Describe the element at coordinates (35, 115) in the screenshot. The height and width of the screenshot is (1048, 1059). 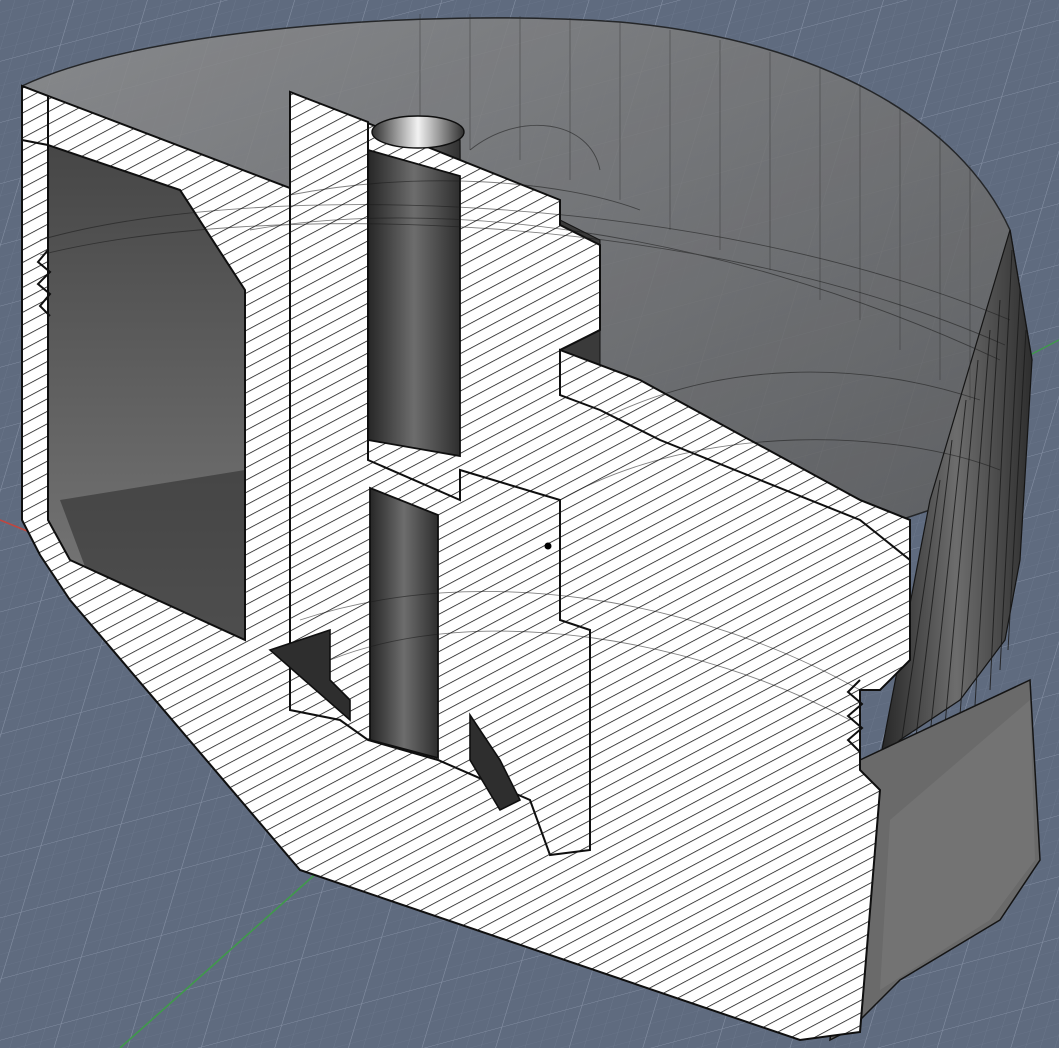
I see `section-left-thread-wall` at that location.